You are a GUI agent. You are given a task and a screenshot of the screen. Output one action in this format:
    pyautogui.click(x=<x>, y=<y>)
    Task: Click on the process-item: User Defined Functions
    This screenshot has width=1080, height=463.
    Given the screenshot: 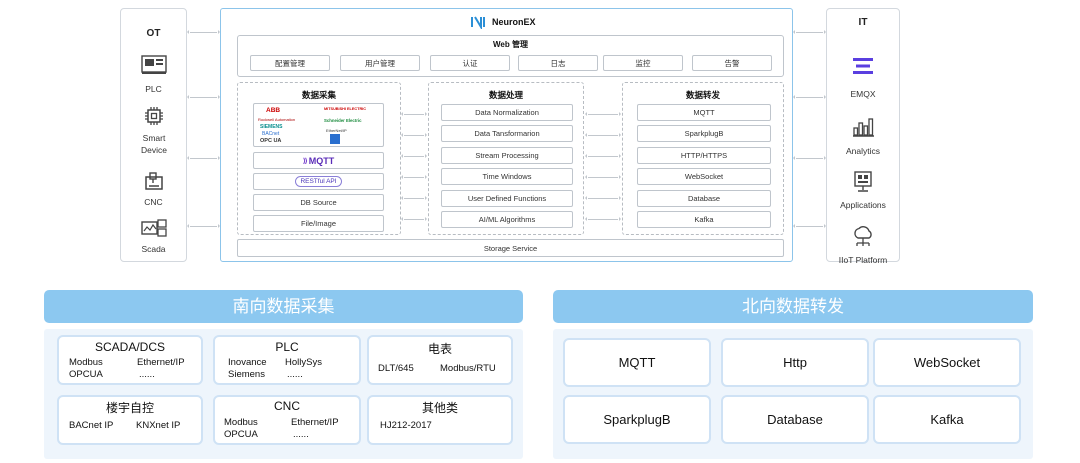 What is the action you would take?
    pyautogui.click(x=507, y=198)
    